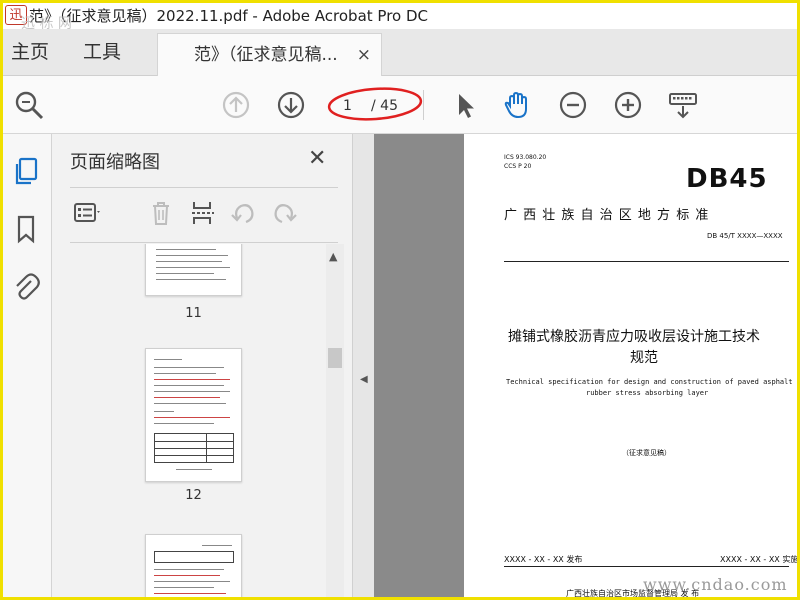 The width and height of the screenshot is (800, 600). I want to click on doc-title-en-2: rubber stress absorbing layer, so click(647, 393).